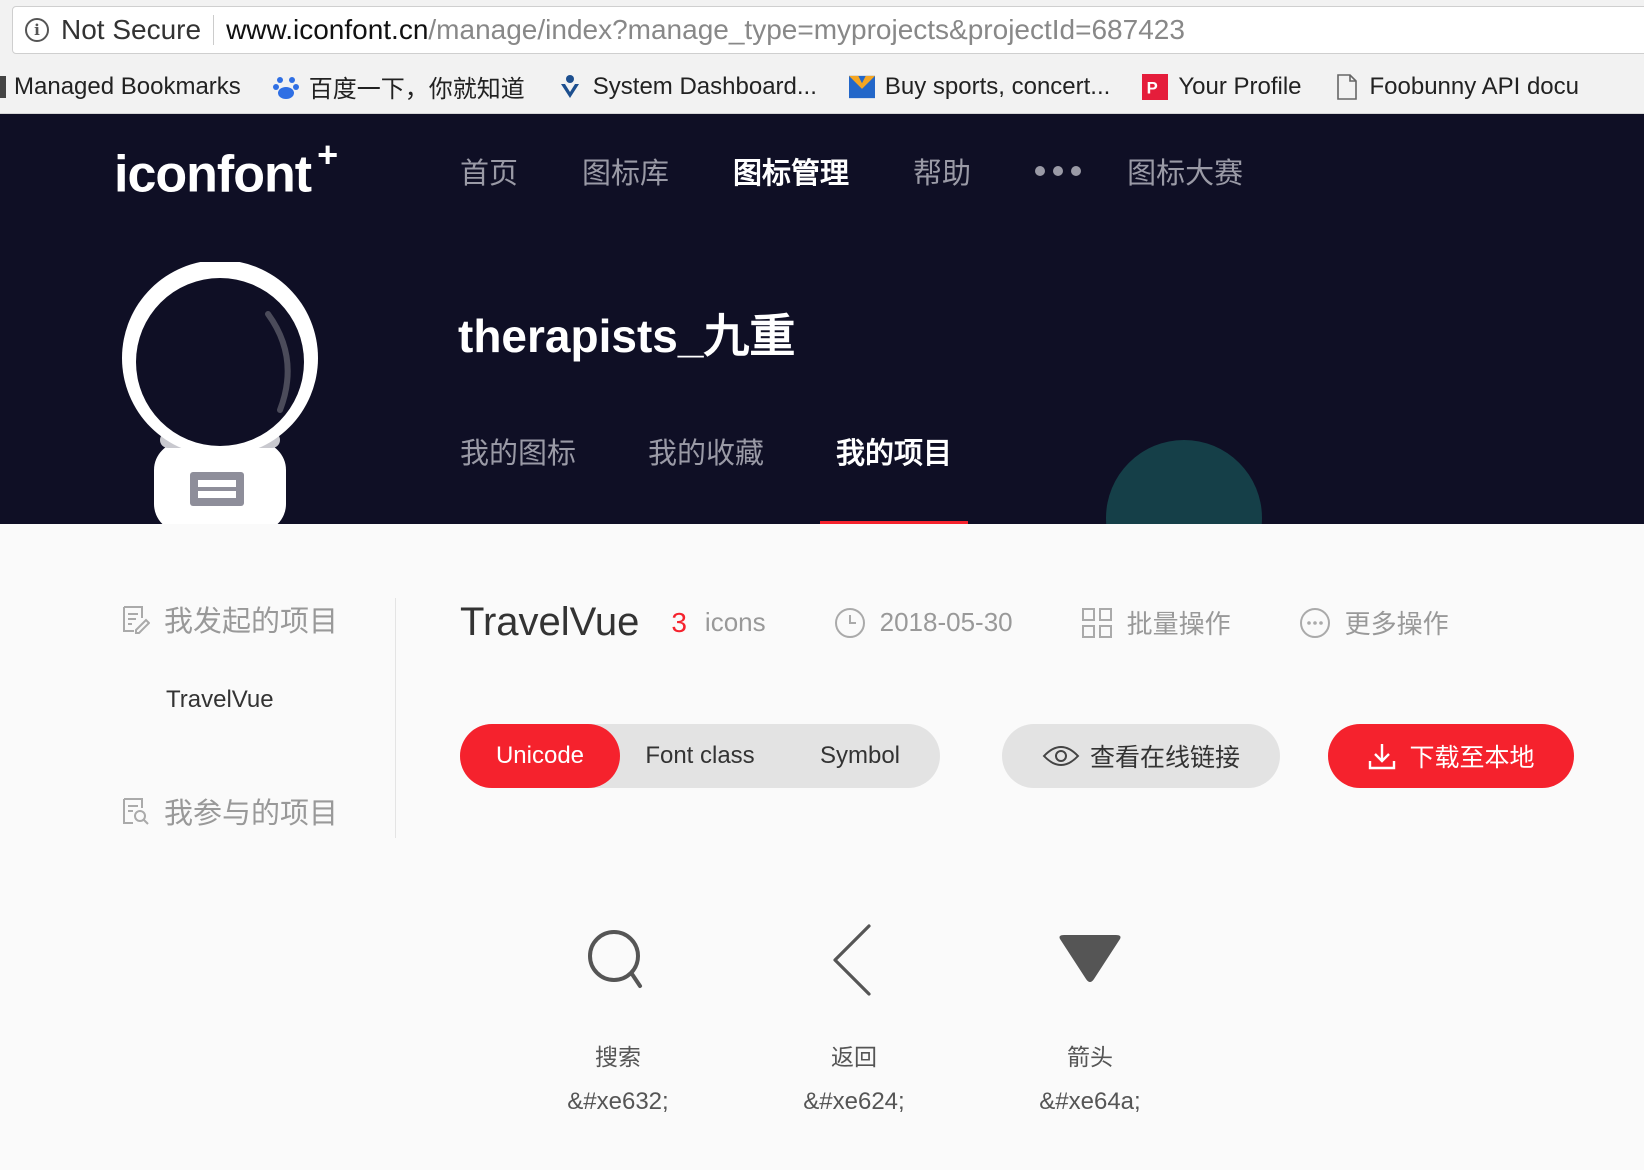 This screenshot has height=1170, width=1644. Describe the element at coordinates (1382, 757) in the screenshot. I see `download-icon` at that location.